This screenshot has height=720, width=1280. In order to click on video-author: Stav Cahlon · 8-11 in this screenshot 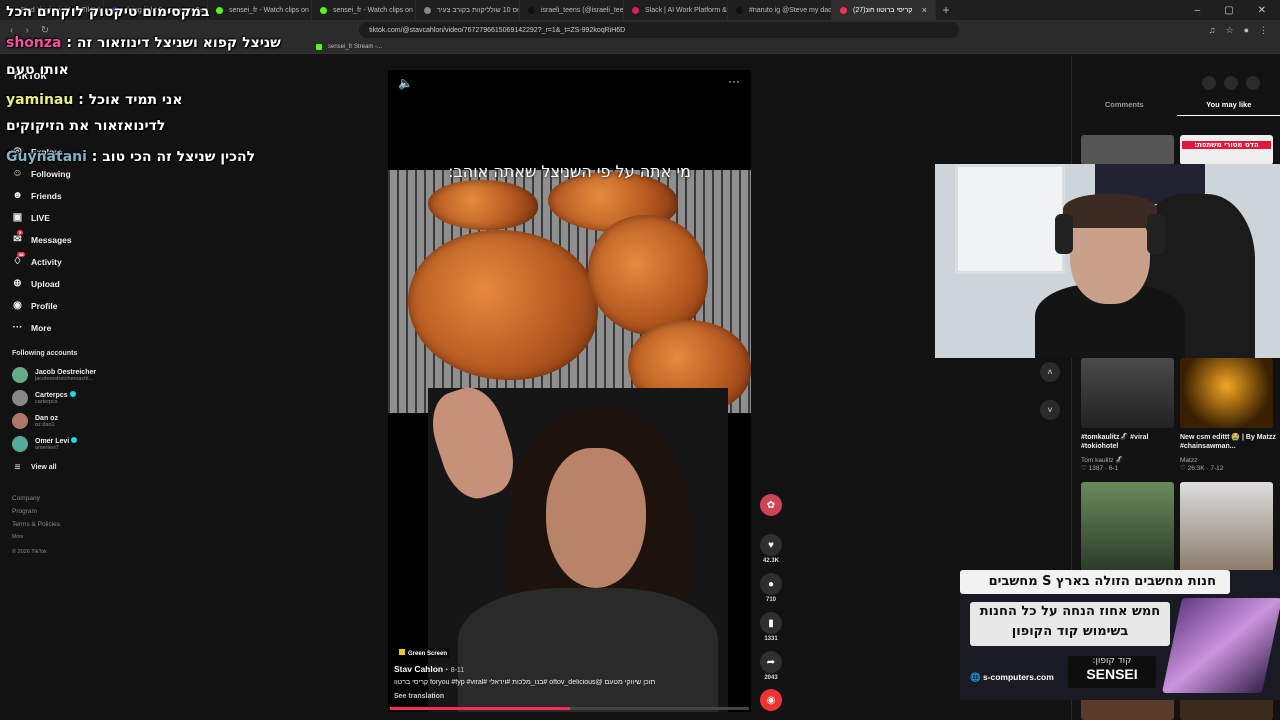, I will do `click(429, 669)`.